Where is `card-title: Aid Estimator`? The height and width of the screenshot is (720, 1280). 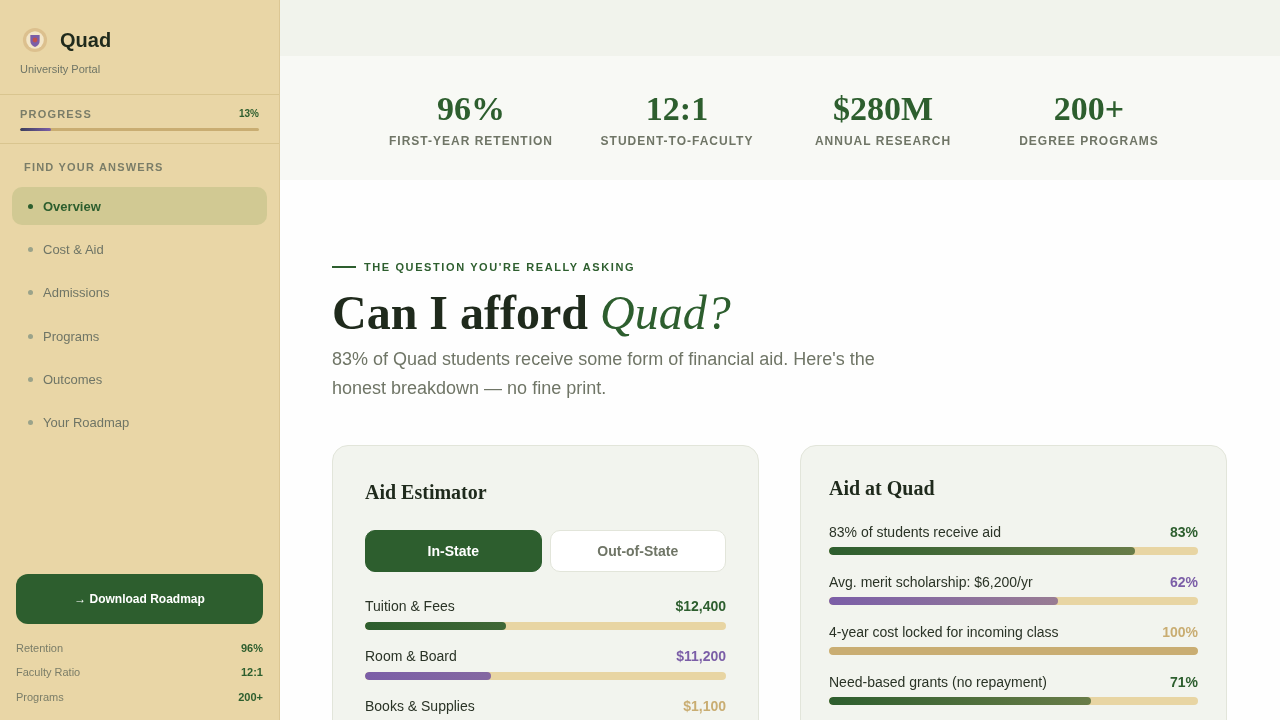
card-title: Aid Estimator is located at coordinates (426, 492).